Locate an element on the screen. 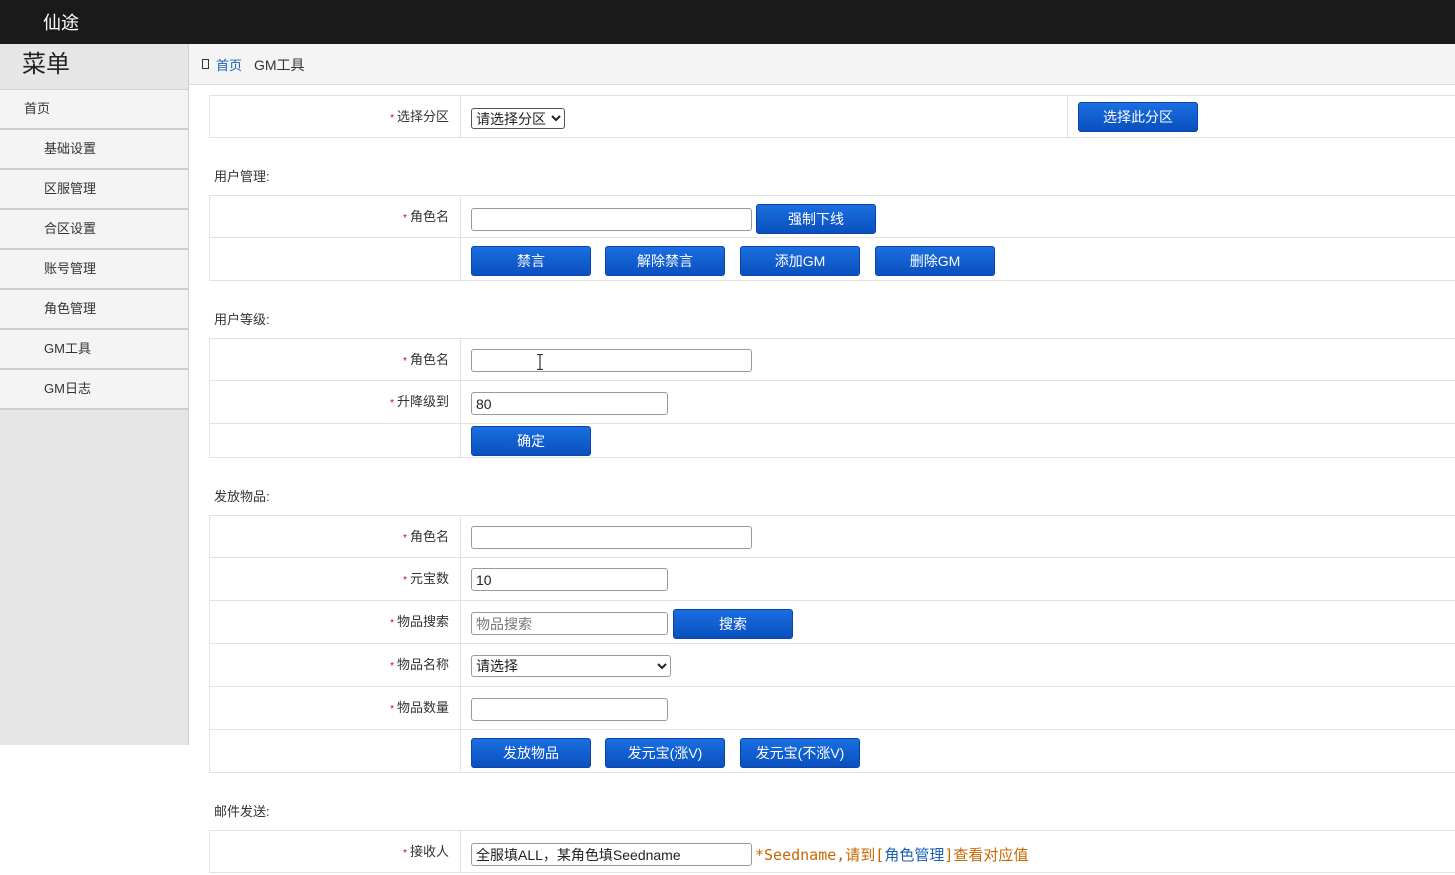 Image resolution: width=1455 pixels, height=875 pixels. user-level-role-input is located at coordinates (611, 360).